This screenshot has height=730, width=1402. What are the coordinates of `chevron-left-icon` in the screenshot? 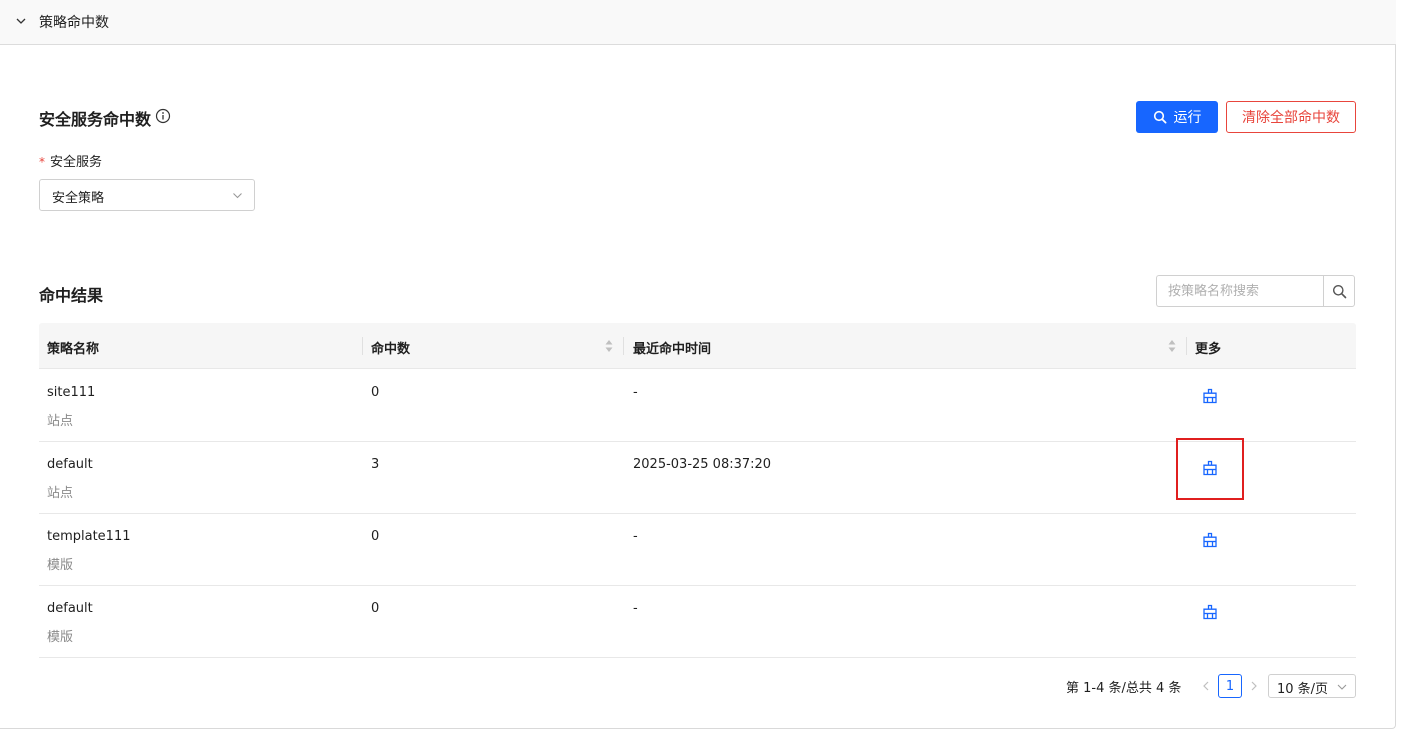 It's located at (1206, 686).